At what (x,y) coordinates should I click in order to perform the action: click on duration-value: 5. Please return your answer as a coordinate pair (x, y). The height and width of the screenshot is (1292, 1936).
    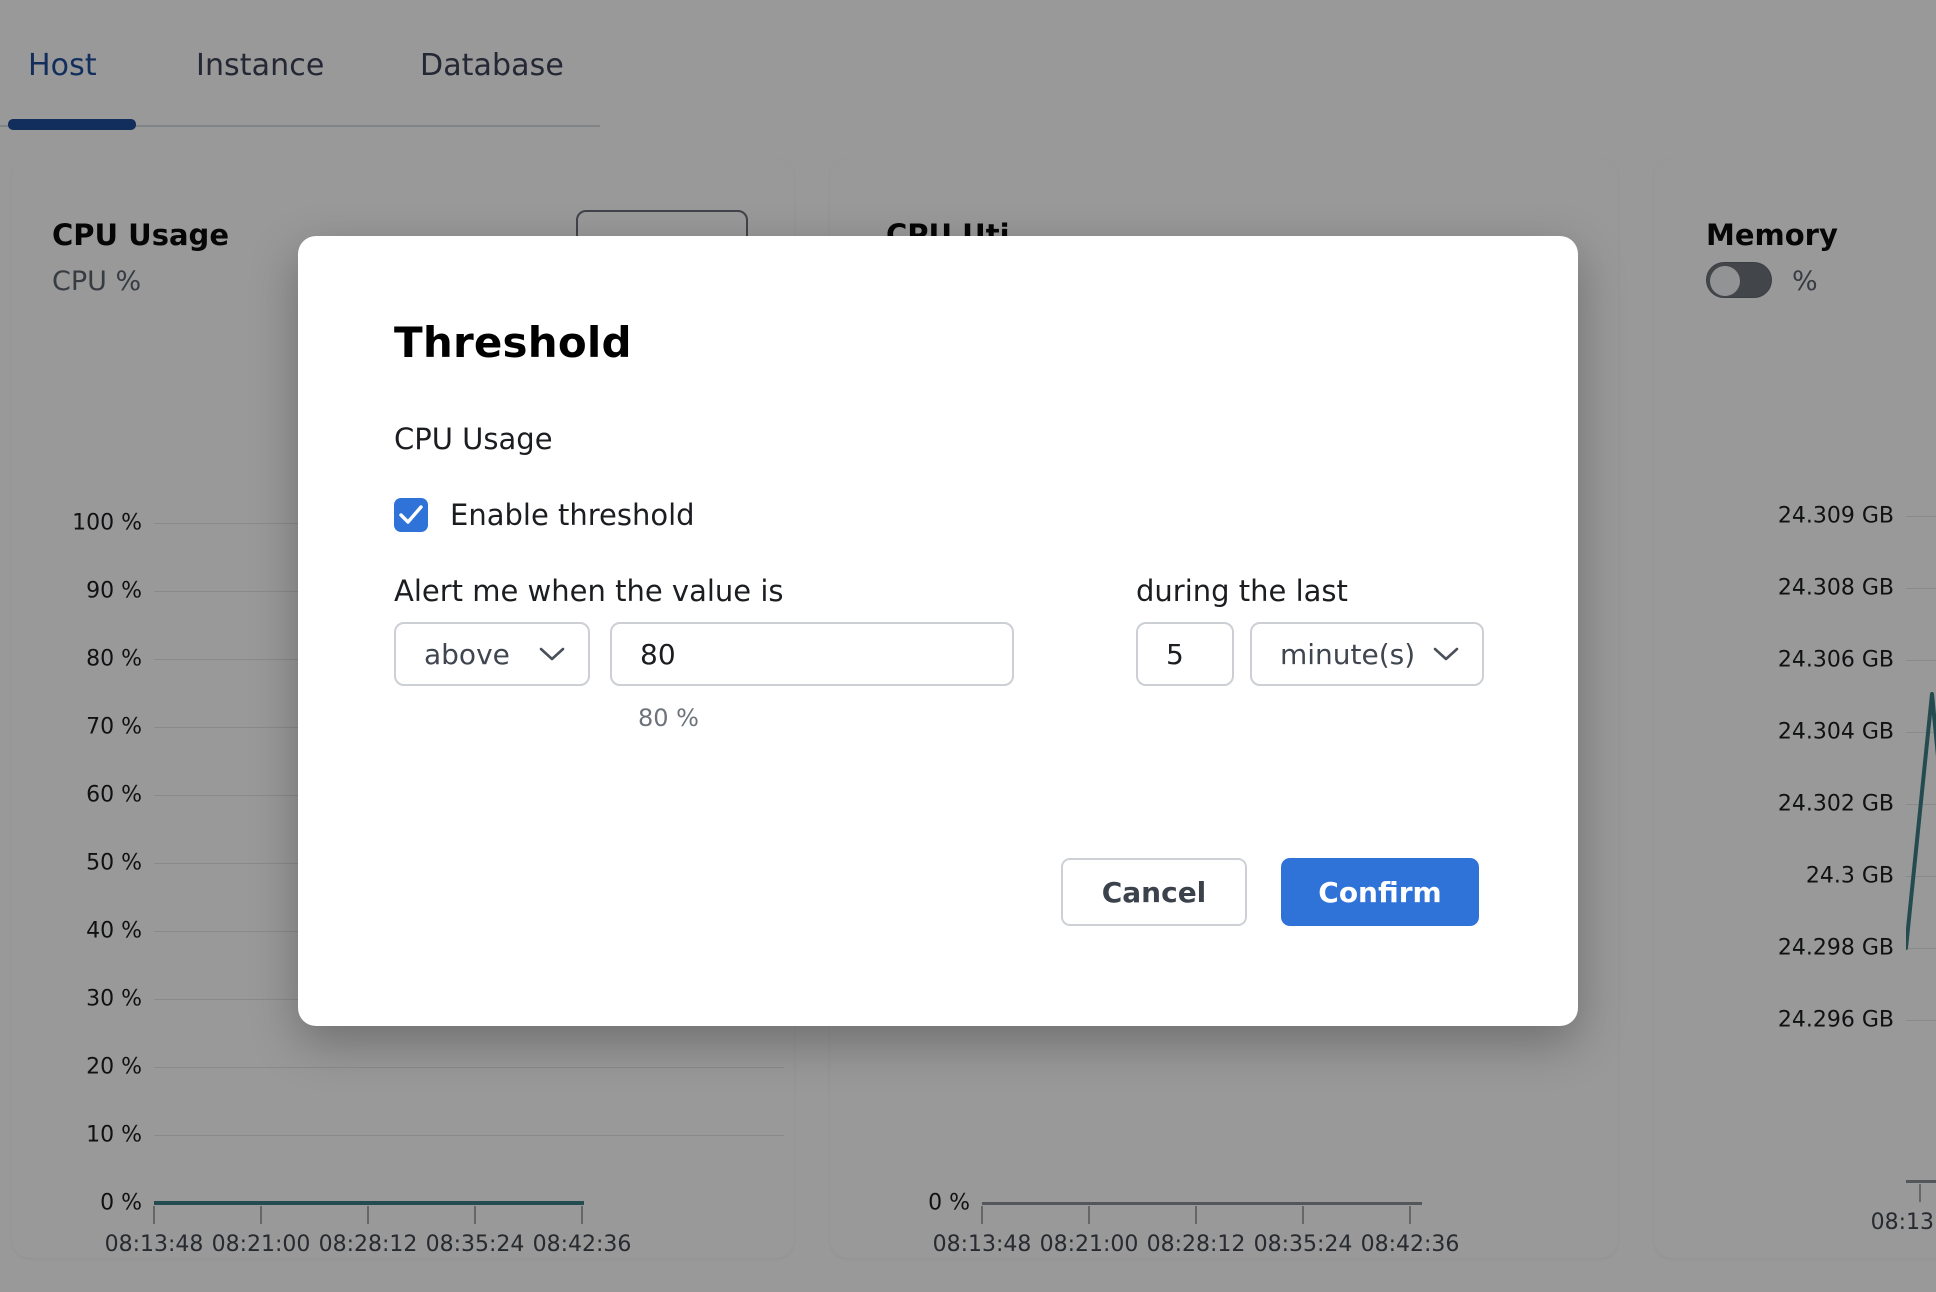
    Looking at the image, I should click on (1175, 654).